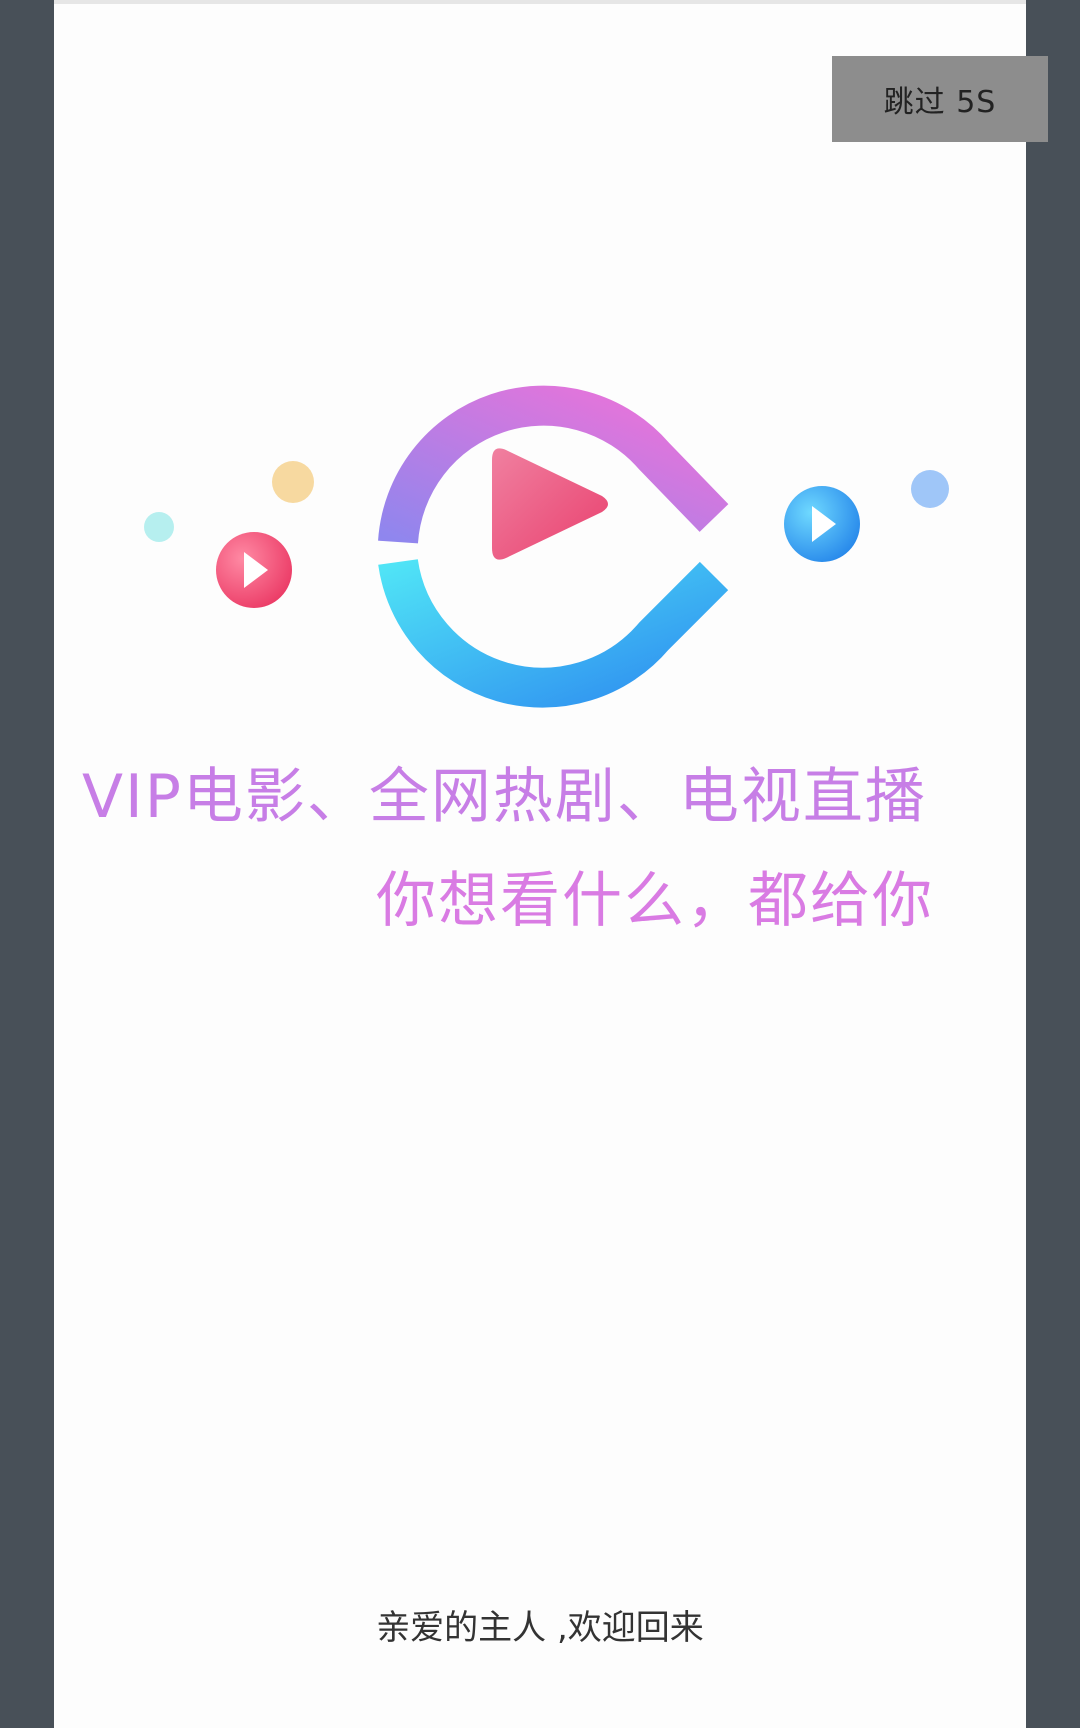 This screenshot has height=1728, width=1080. Describe the element at coordinates (540, 1628) in the screenshot. I see `welcome-text: 亲爱的主人 ,欢迎回来` at that location.